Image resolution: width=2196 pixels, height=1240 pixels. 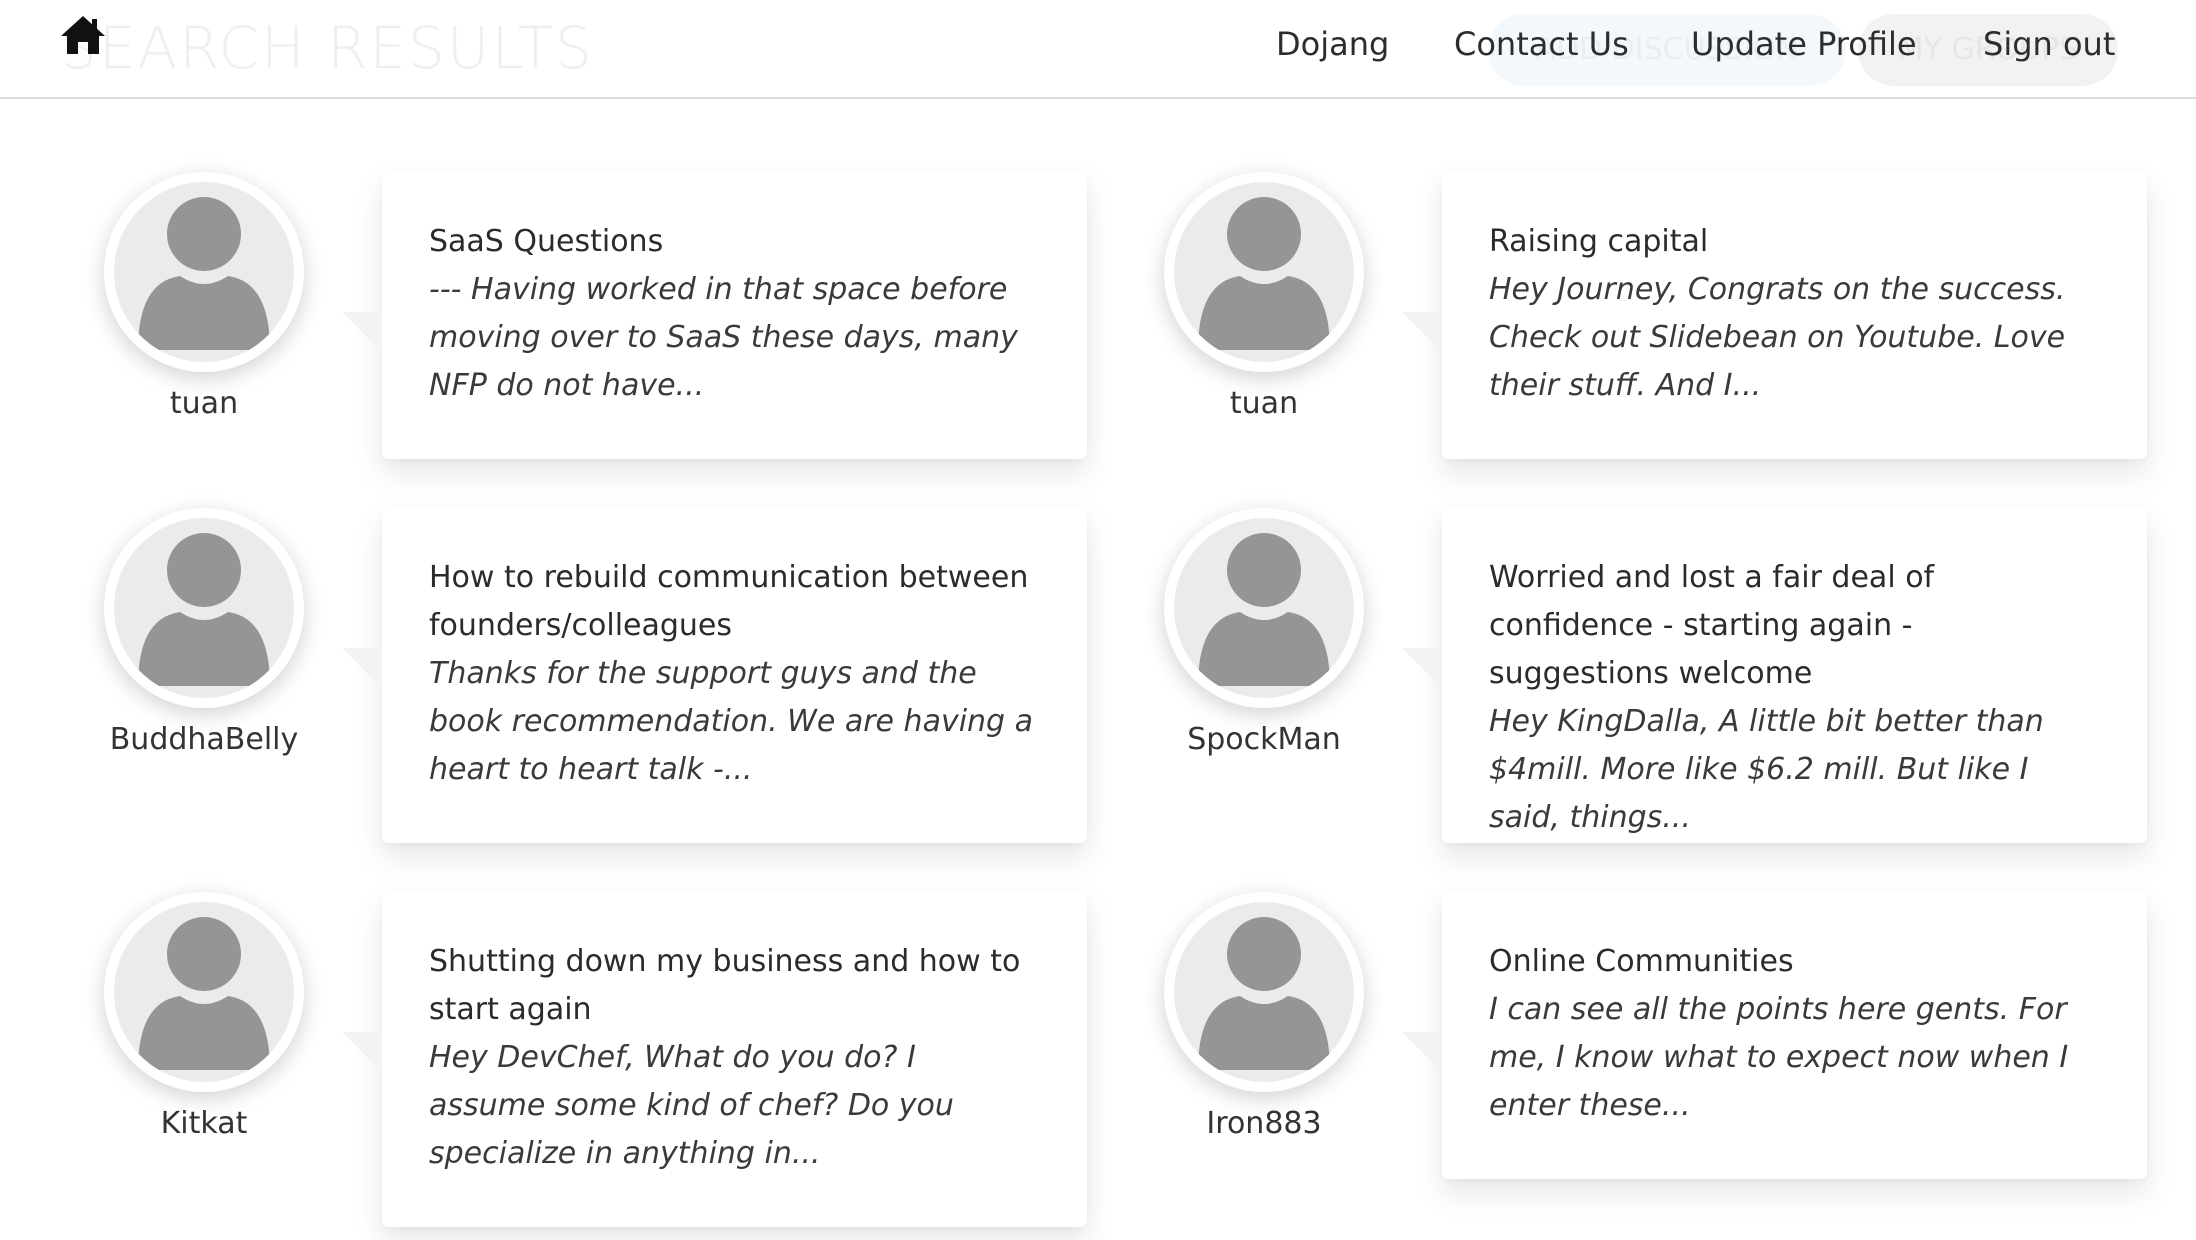 I want to click on result-author: Kitkat, so click(x=204, y=1016).